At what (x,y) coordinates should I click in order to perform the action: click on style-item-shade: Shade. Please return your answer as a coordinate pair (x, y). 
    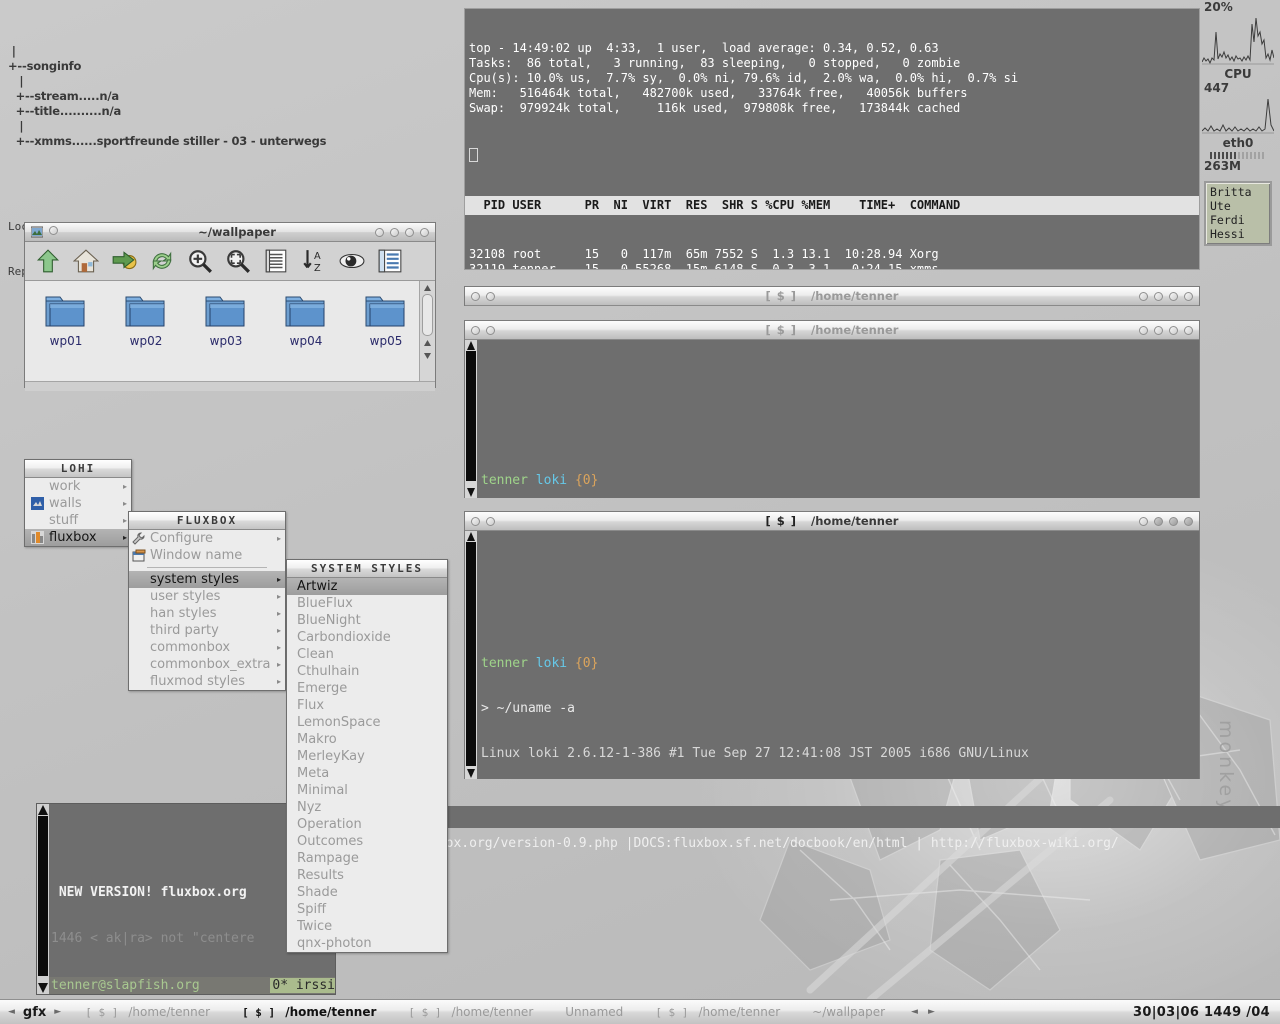
    Looking at the image, I should click on (367, 892).